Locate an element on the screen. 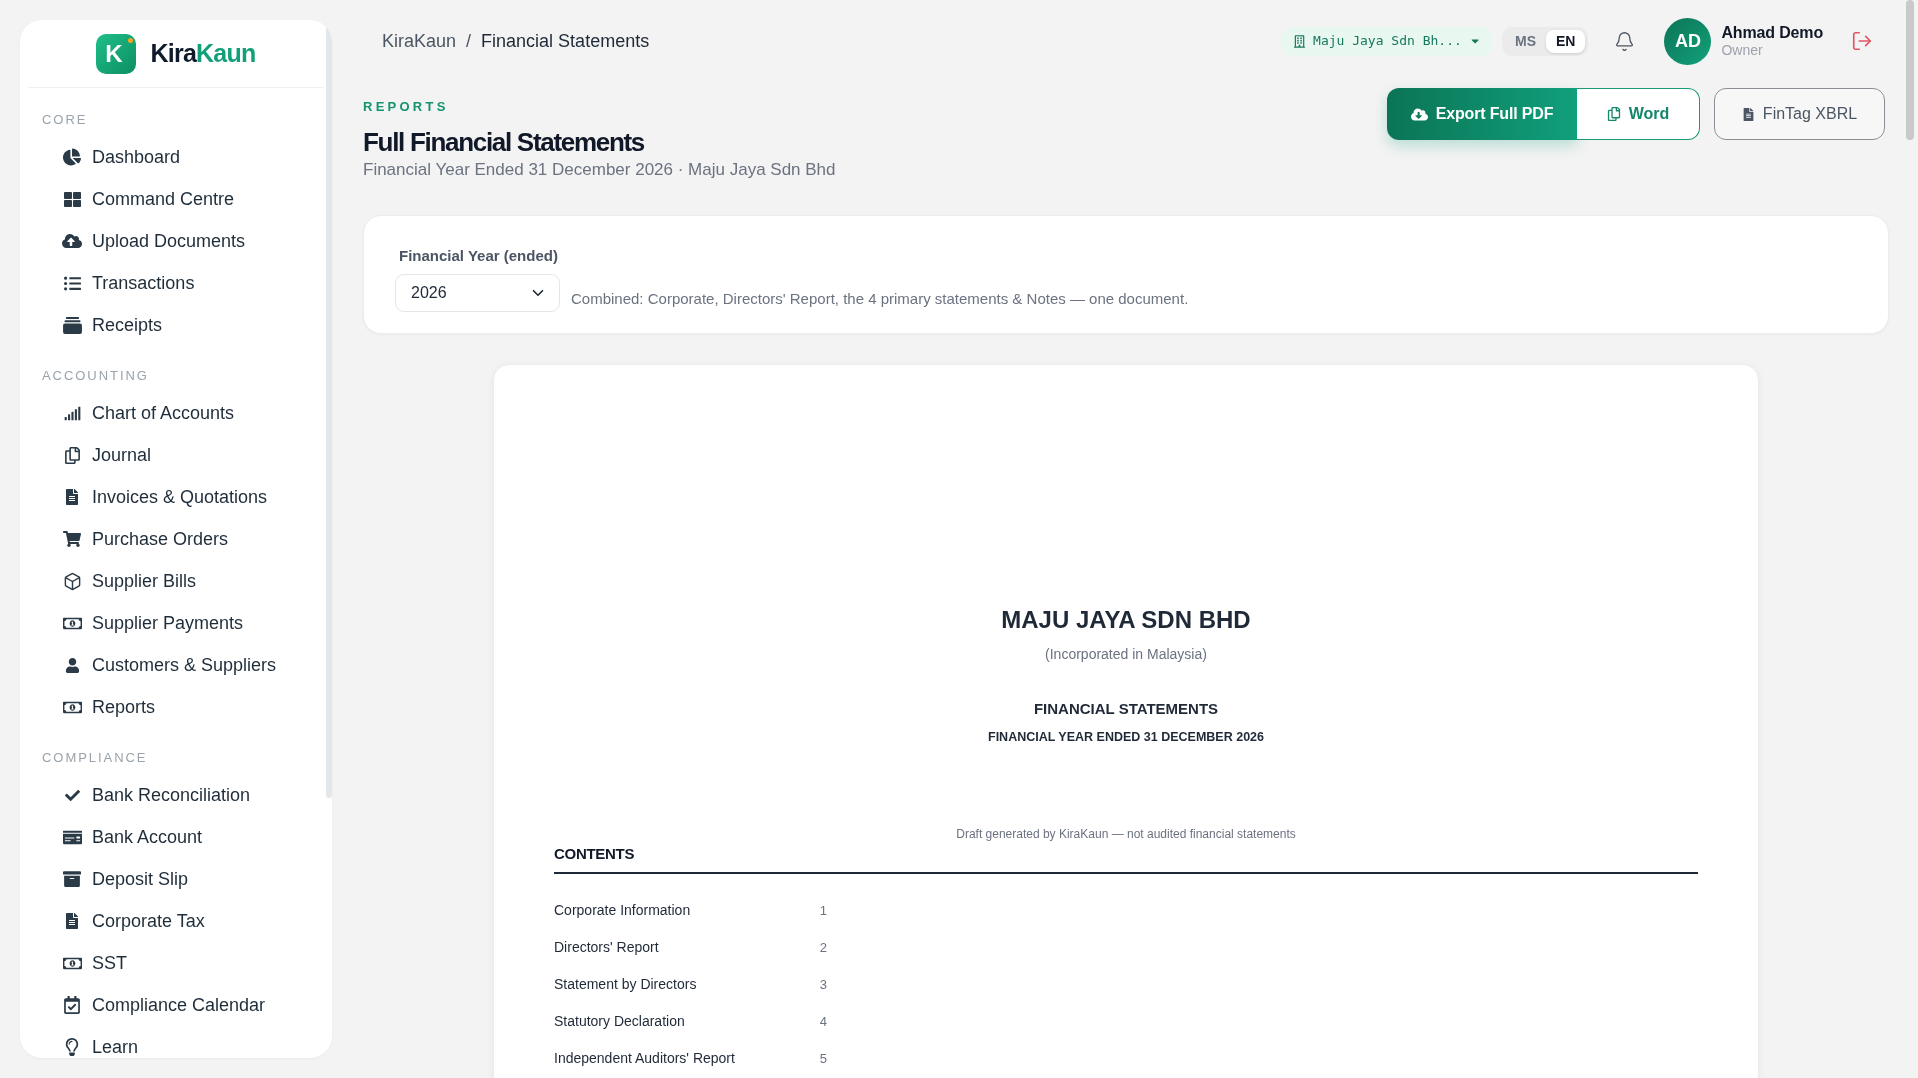  page-number: 4 is located at coordinates (823, 1021).